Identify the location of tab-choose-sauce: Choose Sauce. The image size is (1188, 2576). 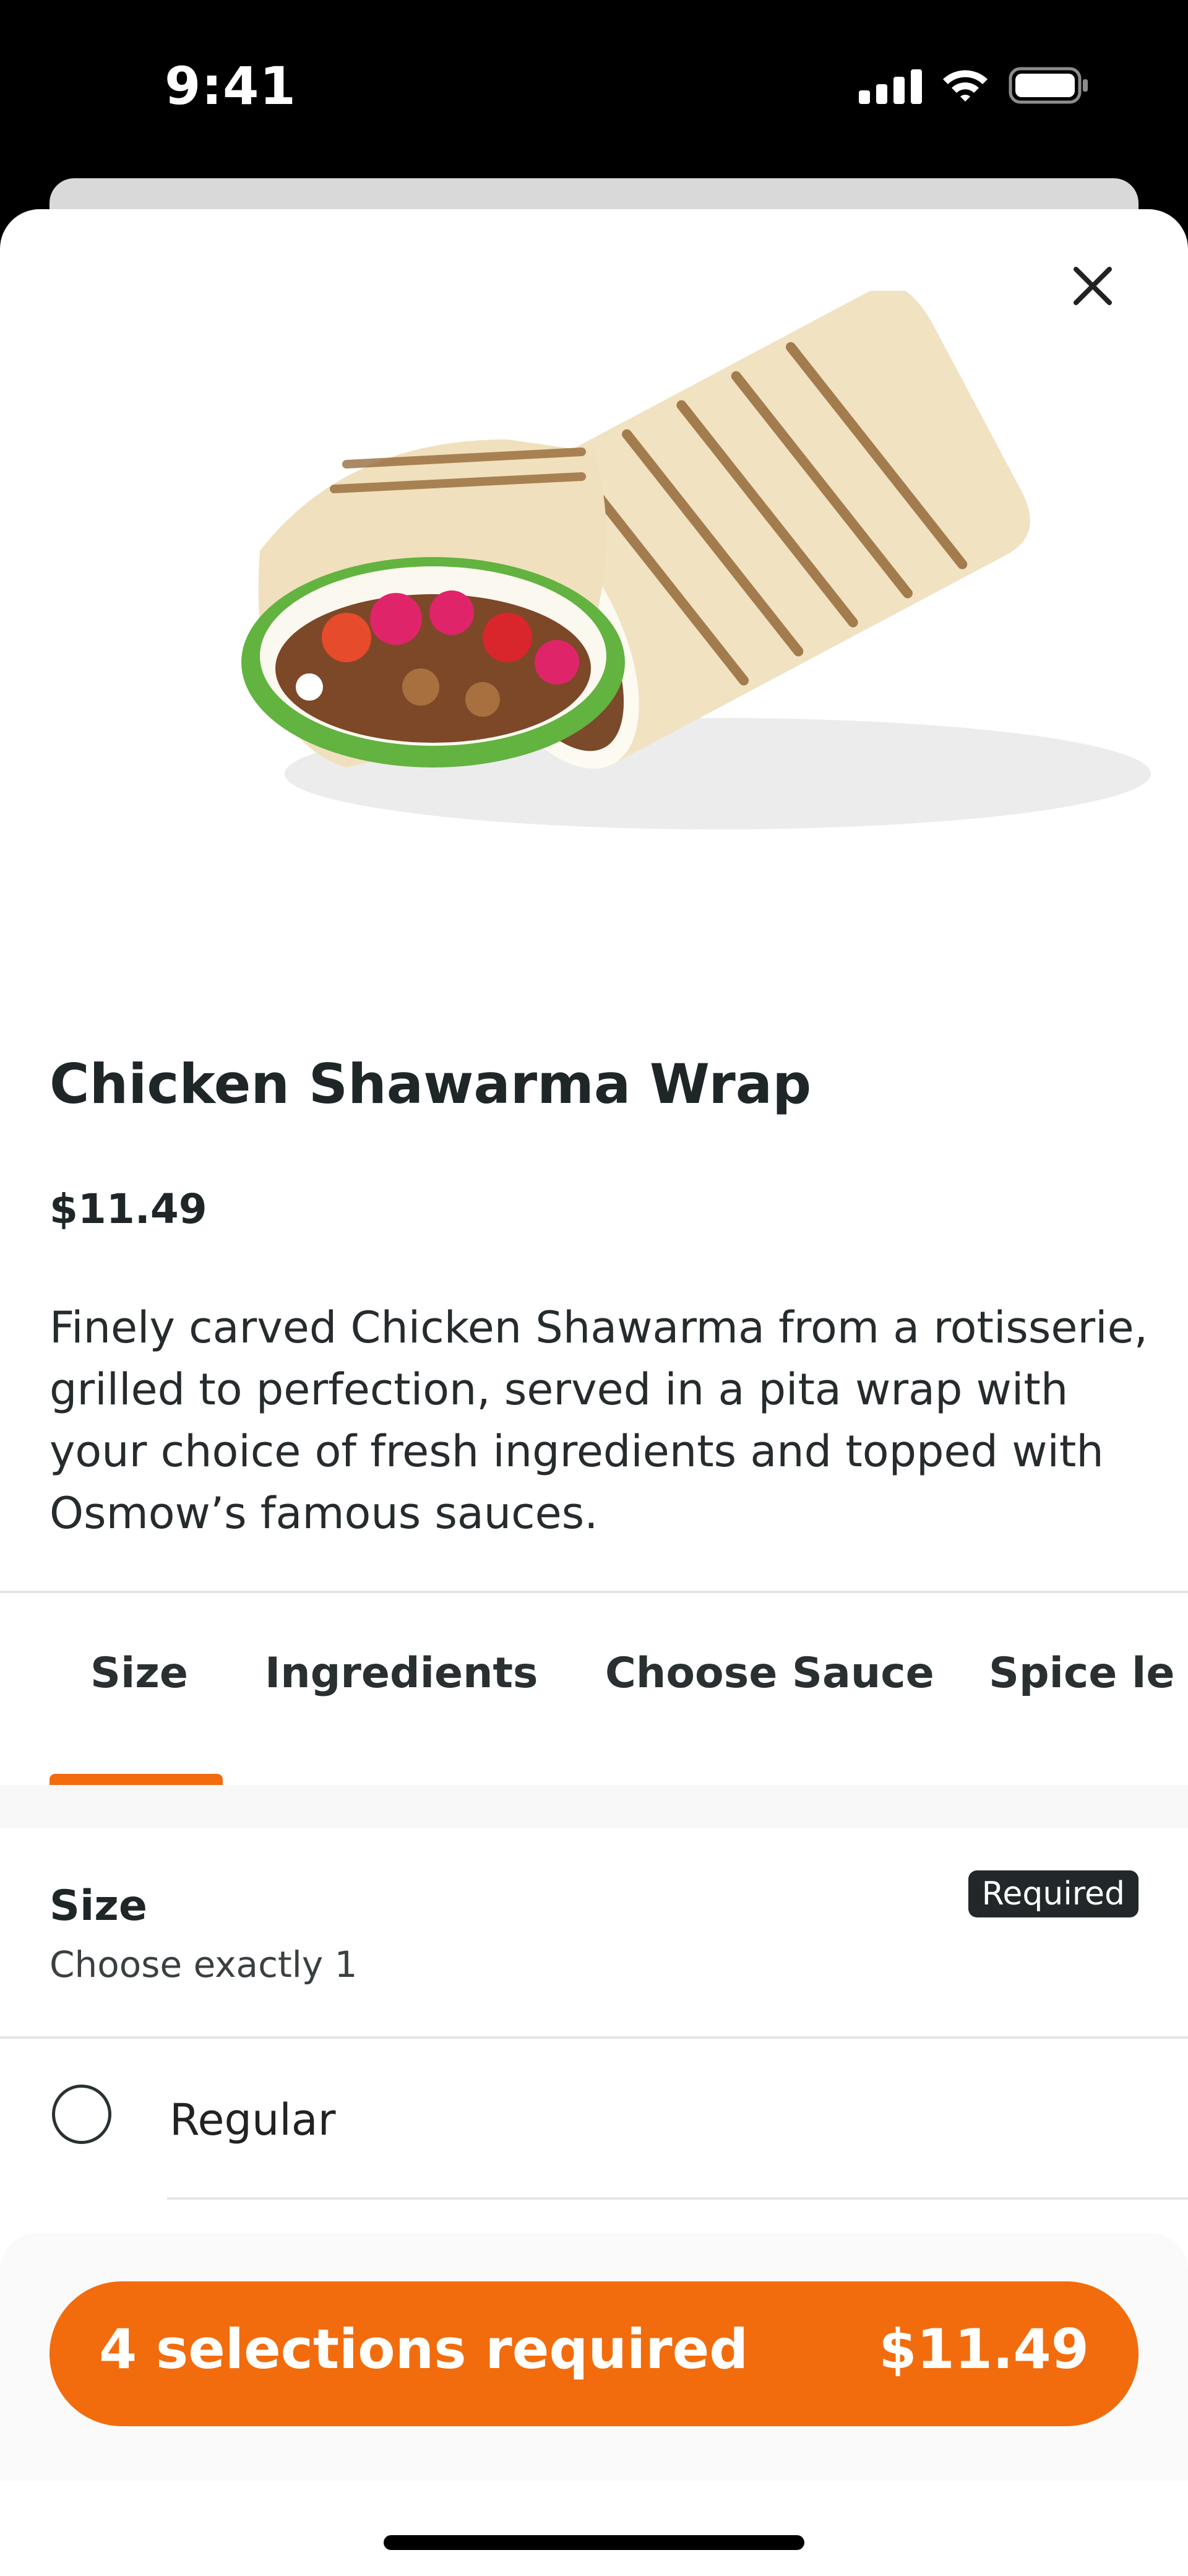
(769, 1673).